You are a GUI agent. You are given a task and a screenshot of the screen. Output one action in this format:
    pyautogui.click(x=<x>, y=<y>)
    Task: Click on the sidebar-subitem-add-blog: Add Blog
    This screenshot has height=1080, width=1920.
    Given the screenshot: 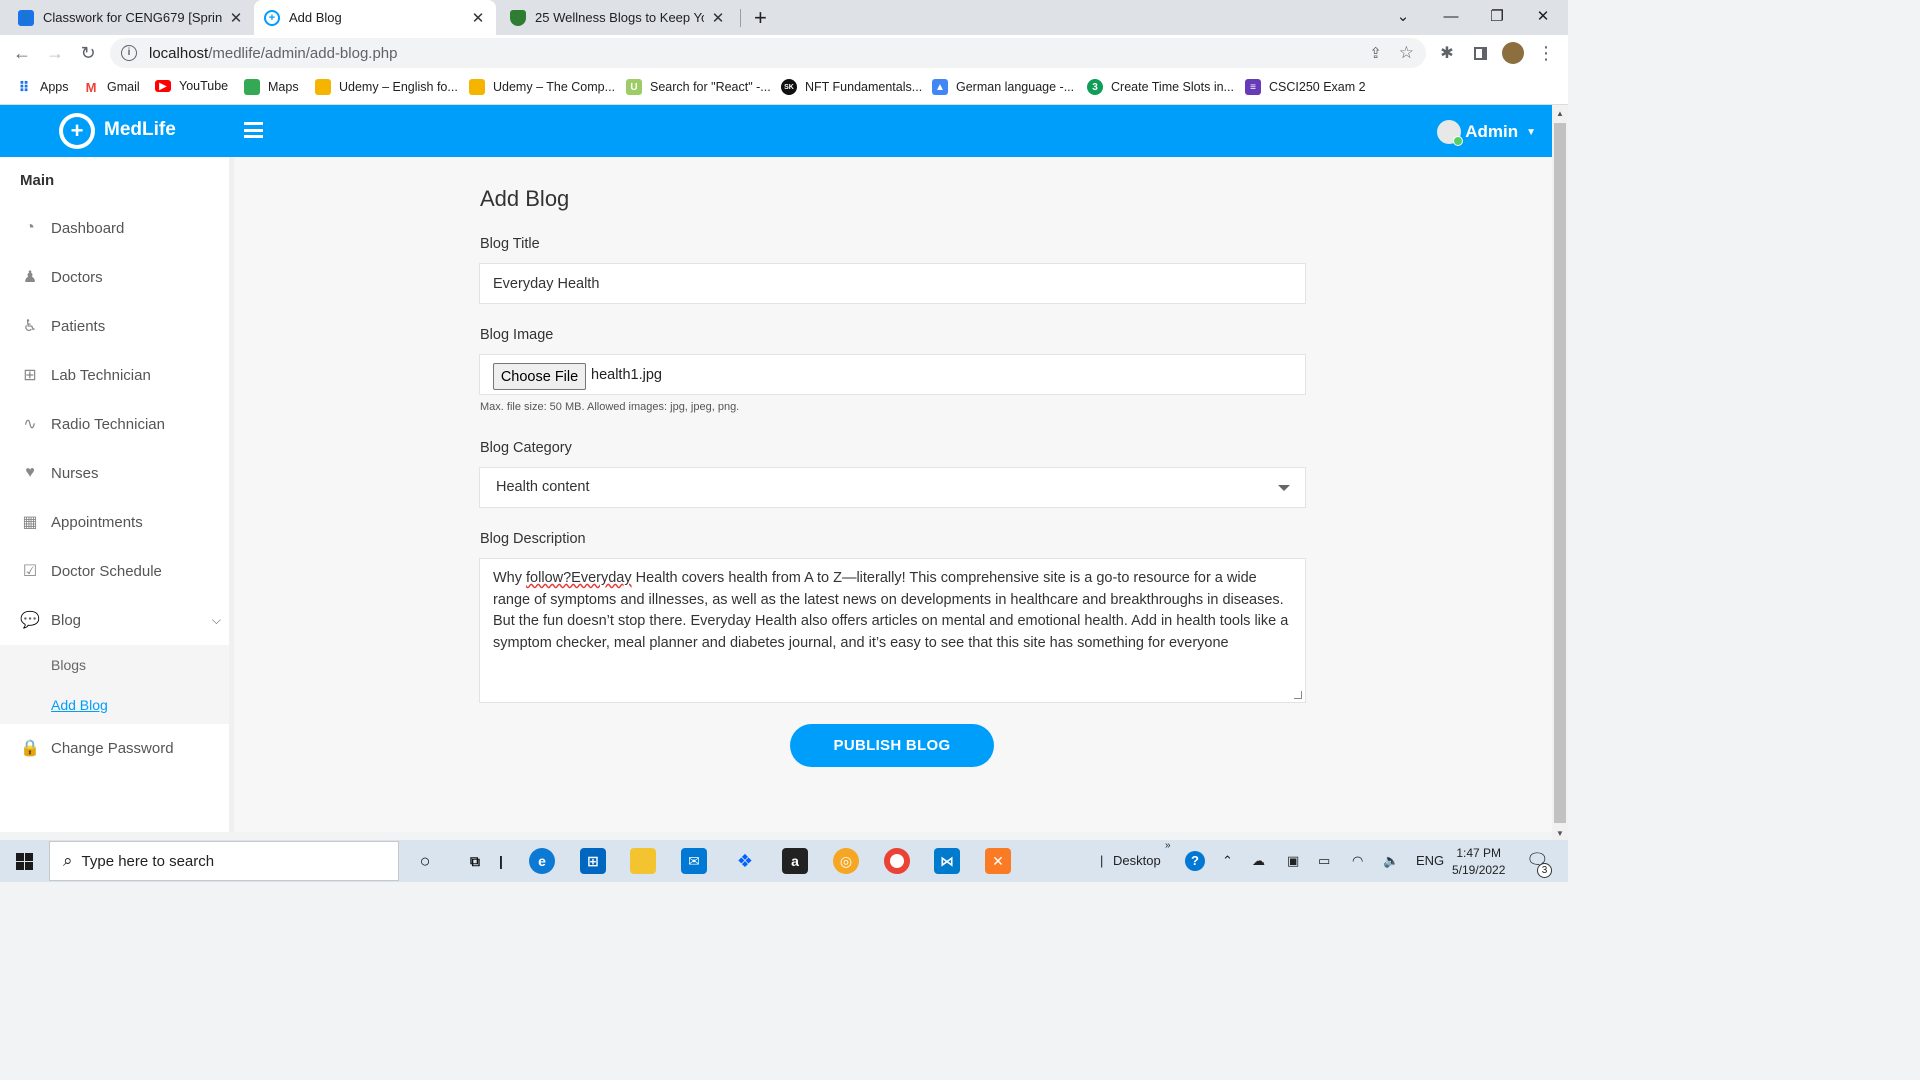 What is the action you would take?
    pyautogui.click(x=79, y=705)
    